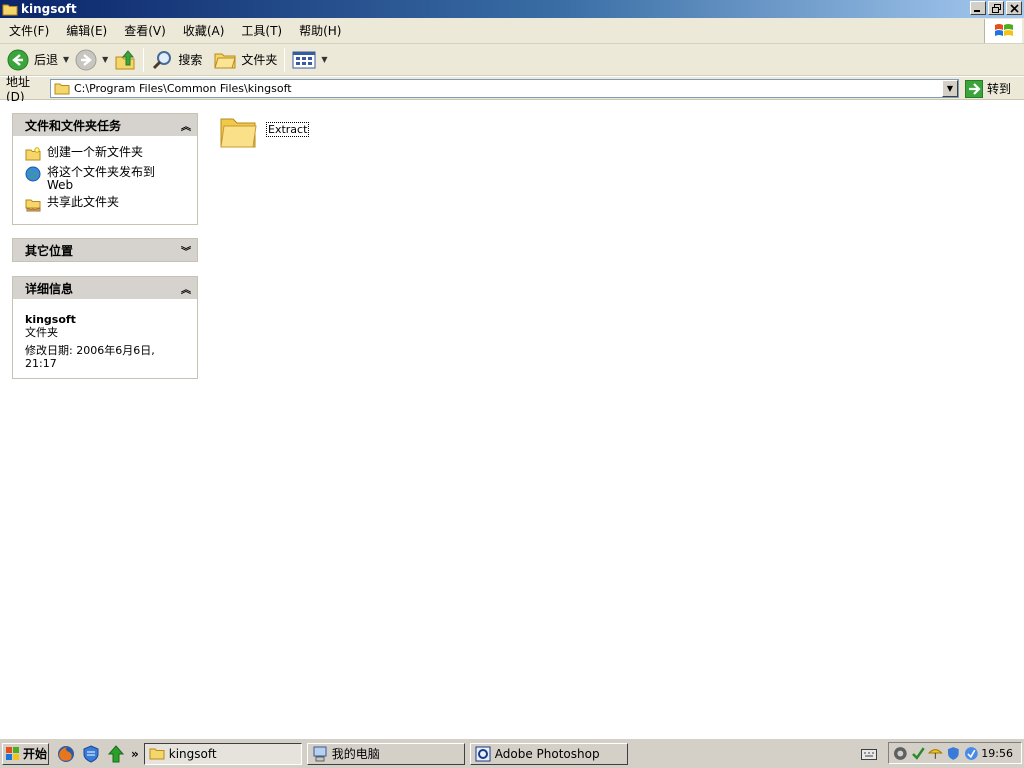 Image resolution: width=1024 pixels, height=768 pixels. What do you see at coordinates (261, 31) in the screenshot?
I see `menu-tools: 工具(T)` at bounding box center [261, 31].